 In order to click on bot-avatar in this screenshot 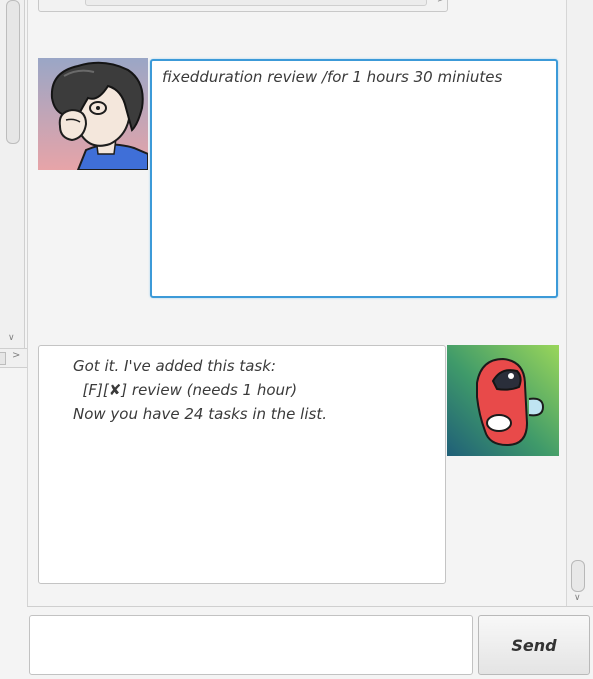, I will do `click(503, 400)`.